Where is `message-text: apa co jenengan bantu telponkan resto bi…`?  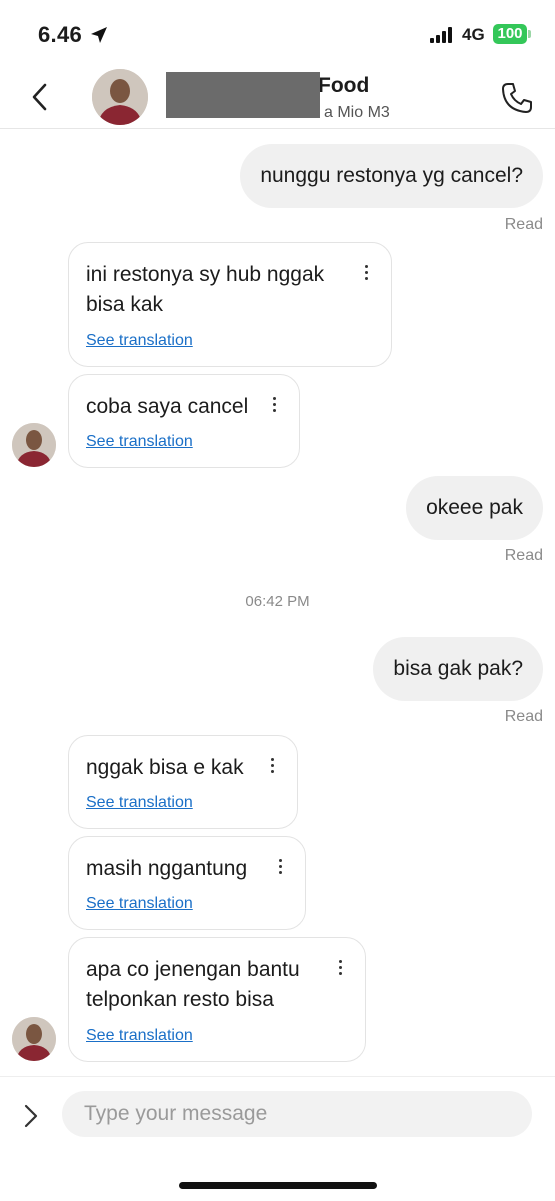 message-text: apa co jenengan bantu telponkan resto bi… is located at coordinates (193, 984).